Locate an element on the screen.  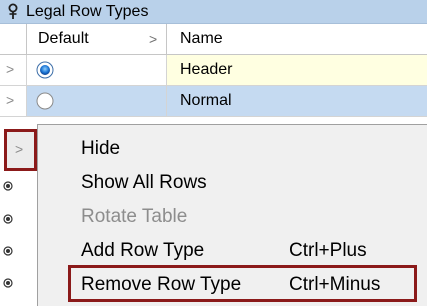
column-header-name-label: Name is located at coordinates (201, 39).